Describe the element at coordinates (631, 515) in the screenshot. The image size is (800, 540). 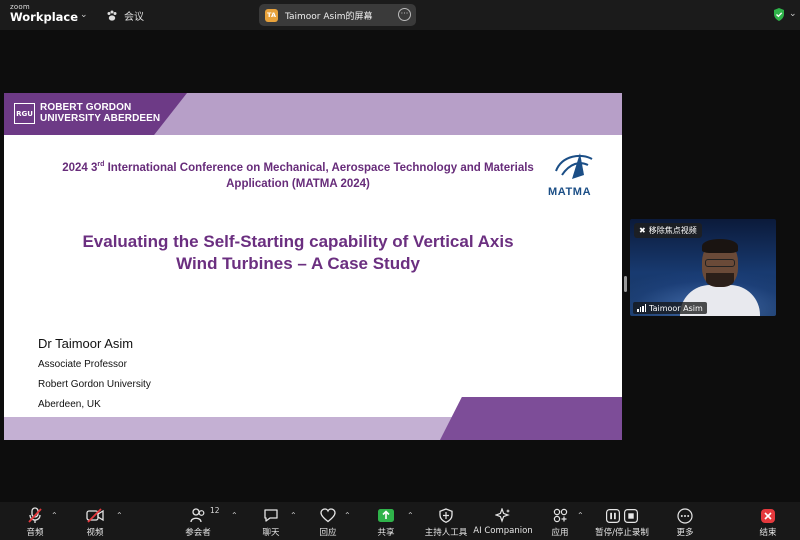
I see `stop-icon` at that location.